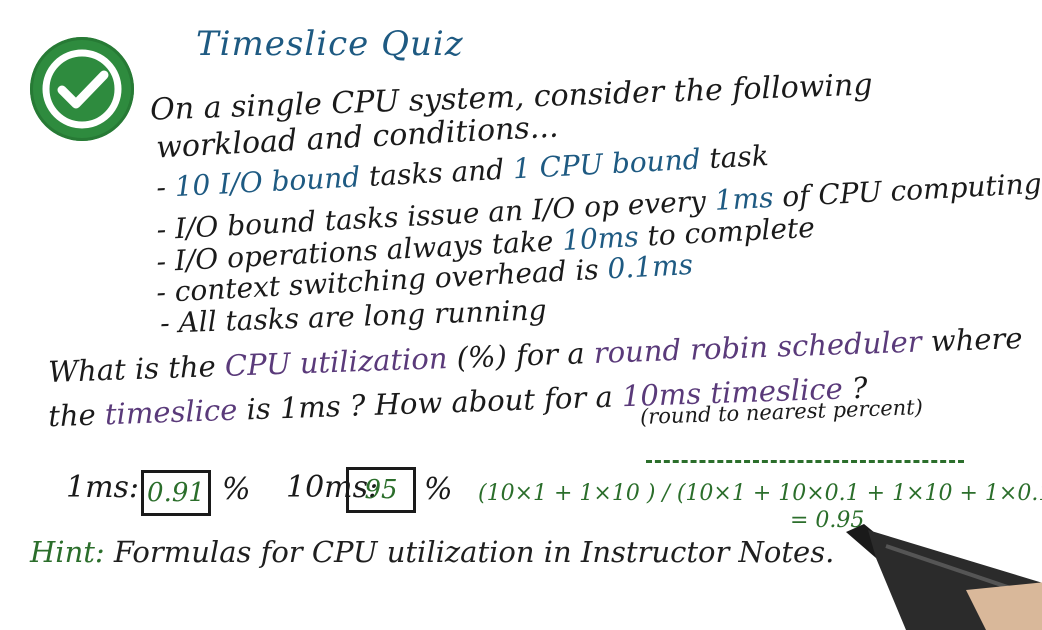  Describe the element at coordinates (744, 198) in the screenshot. I see `highlight-text: 1ms` at that location.